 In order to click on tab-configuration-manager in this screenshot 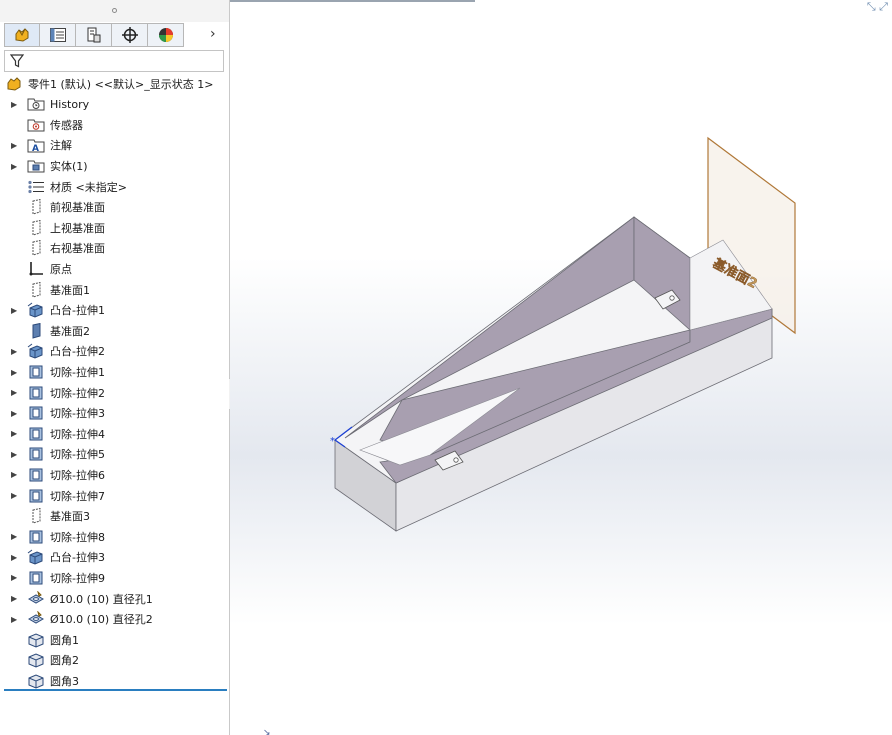, I will do `click(94, 35)`.